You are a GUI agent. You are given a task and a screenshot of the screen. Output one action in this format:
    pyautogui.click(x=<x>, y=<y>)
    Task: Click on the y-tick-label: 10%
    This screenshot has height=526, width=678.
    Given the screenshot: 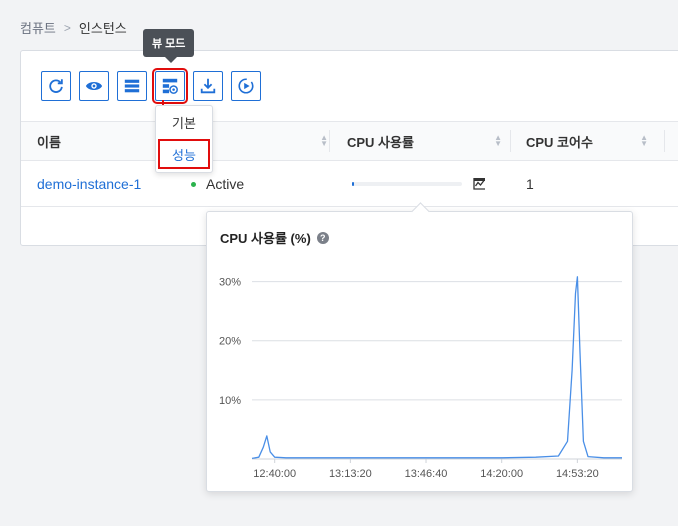 What is the action you would take?
    pyautogui.click(x=230, y=401)
    